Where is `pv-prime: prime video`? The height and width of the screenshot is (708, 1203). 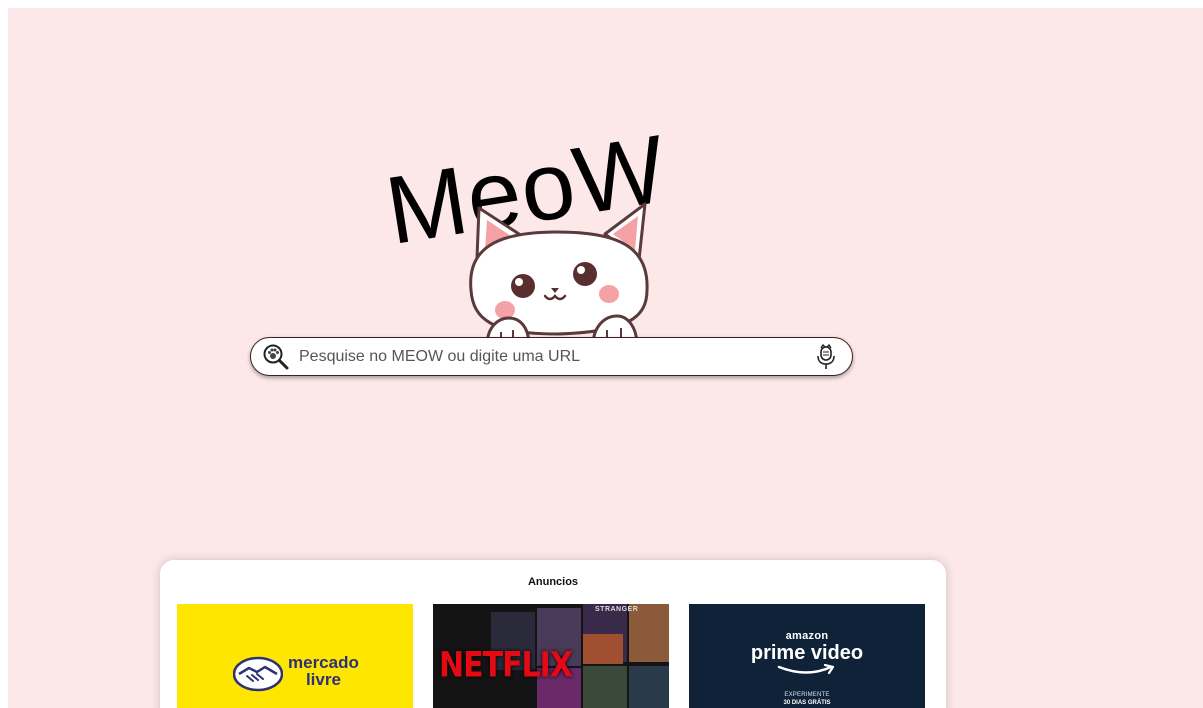 pv-prime: prime video is located at coordinates (807, 653).